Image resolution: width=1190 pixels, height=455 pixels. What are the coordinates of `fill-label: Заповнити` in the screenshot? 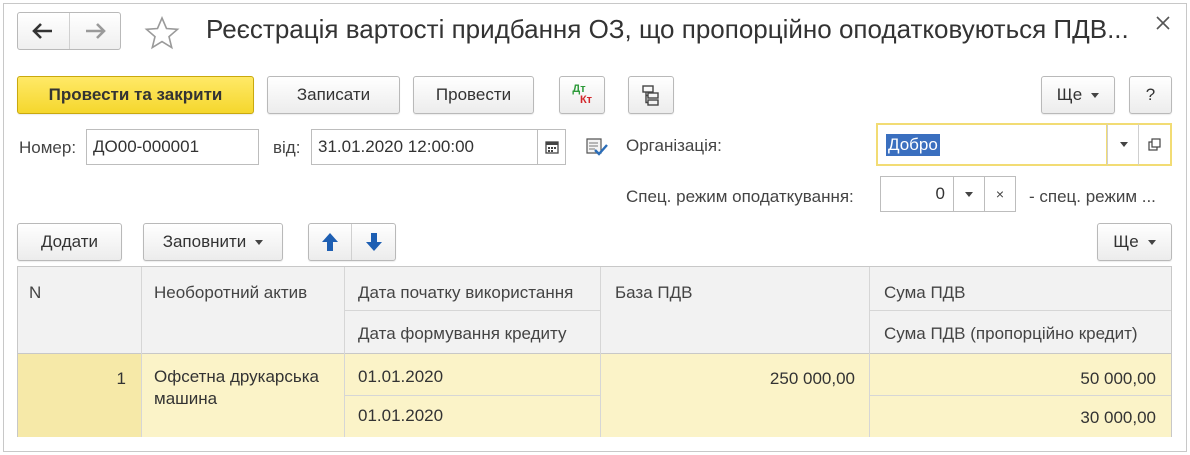 It's located at (204, 241).